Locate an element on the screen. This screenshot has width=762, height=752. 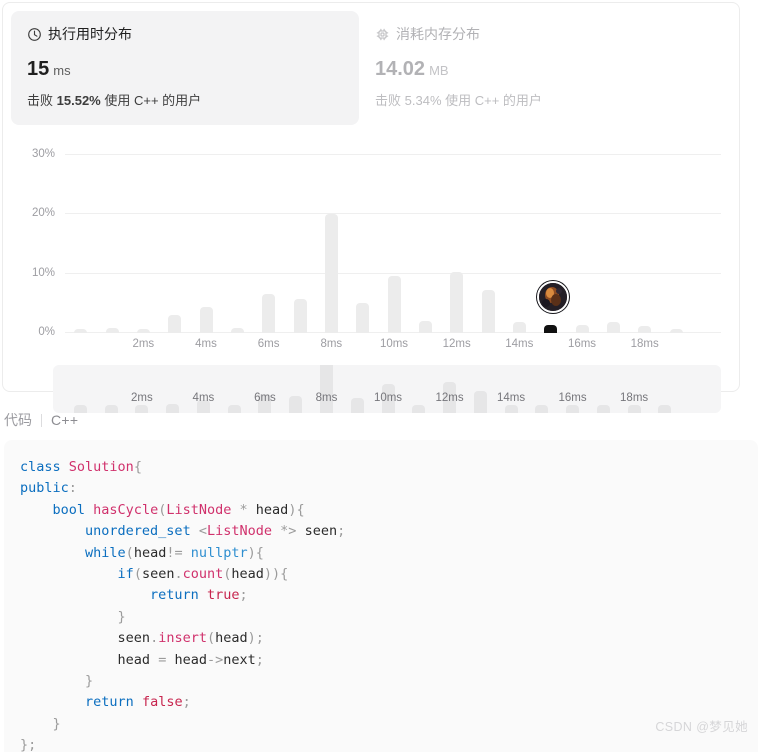
x-axis-tick: 10ms is located at coordinates (394, 344).